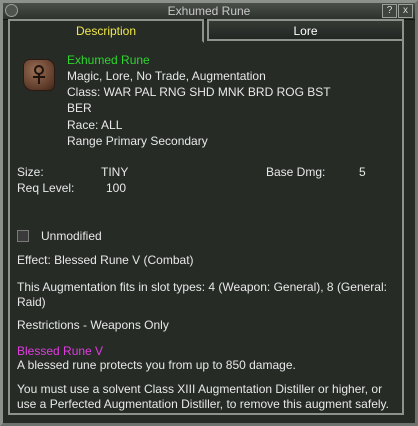  Describe the element at coordinates (30, 172) in the screenshot. I see `size-label: Size:` at that location.